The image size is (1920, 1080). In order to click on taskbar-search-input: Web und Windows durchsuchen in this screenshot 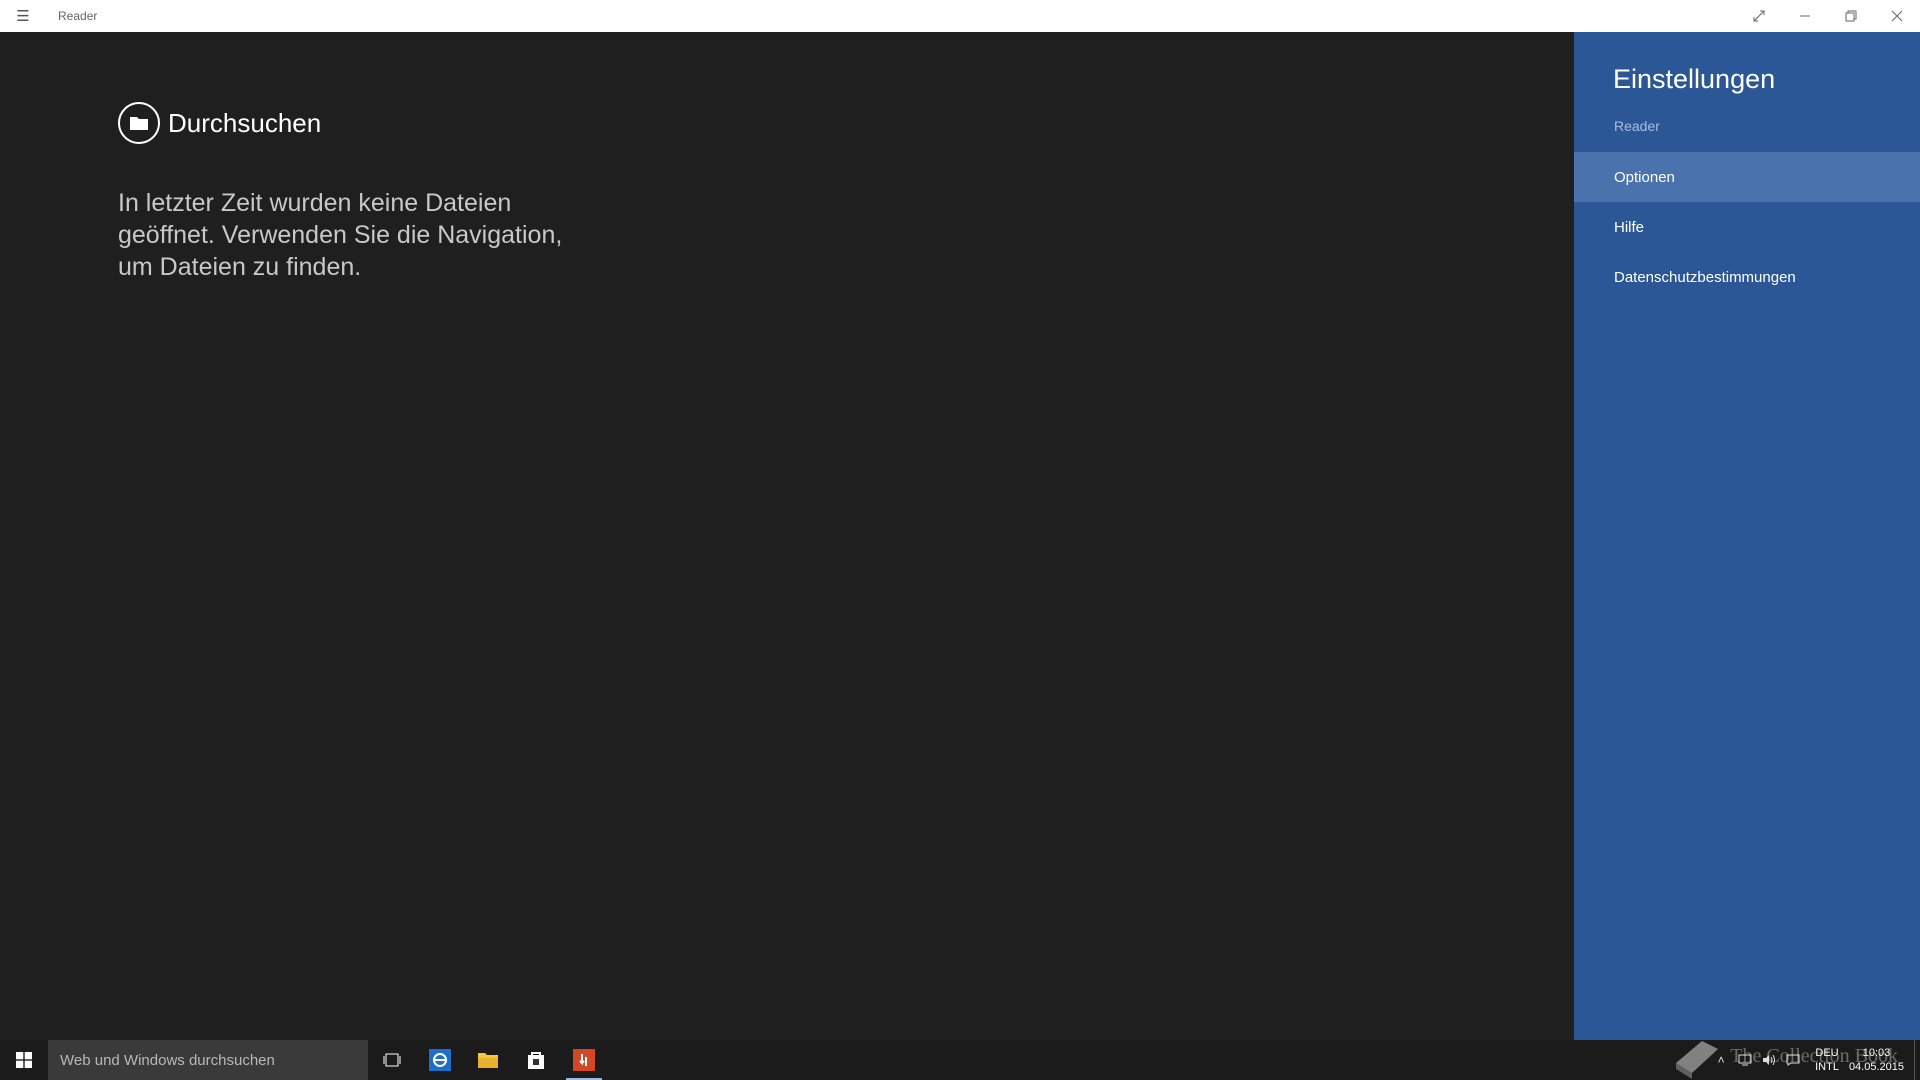, I will do `click(208, 1060)`.